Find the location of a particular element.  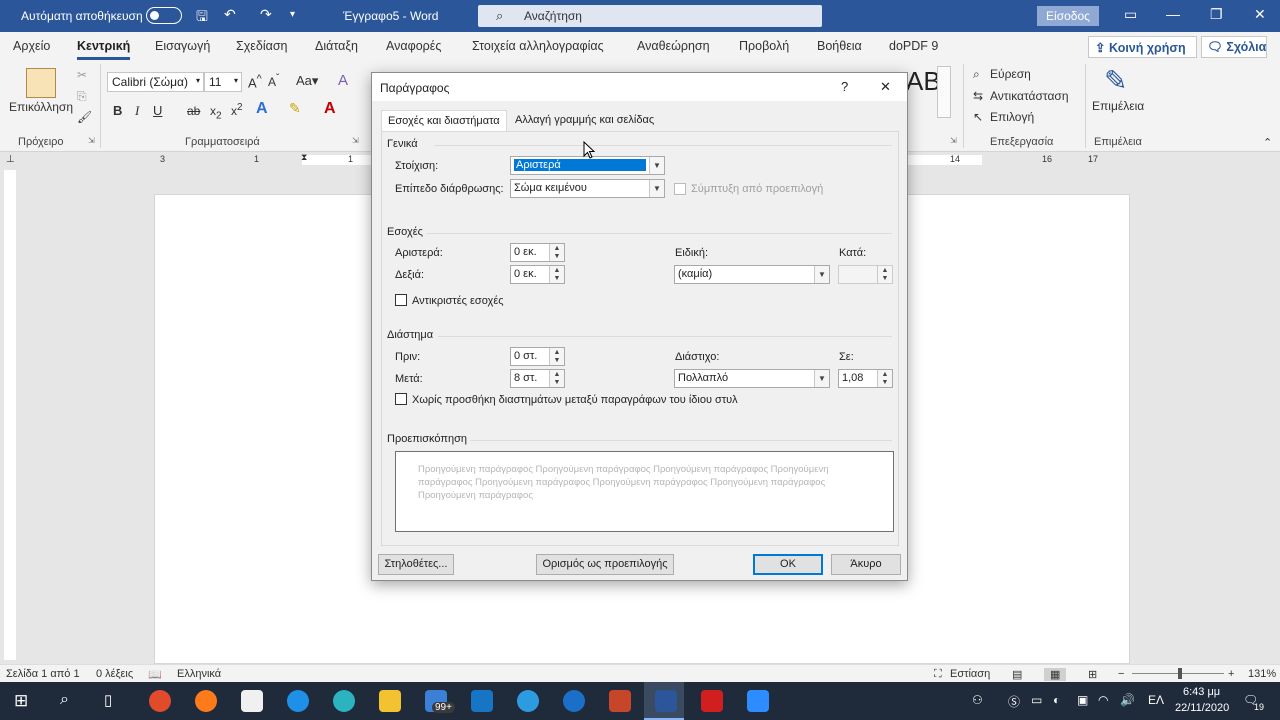

font-size-combo: 11 ▾ is located at coordinates (223, 82).